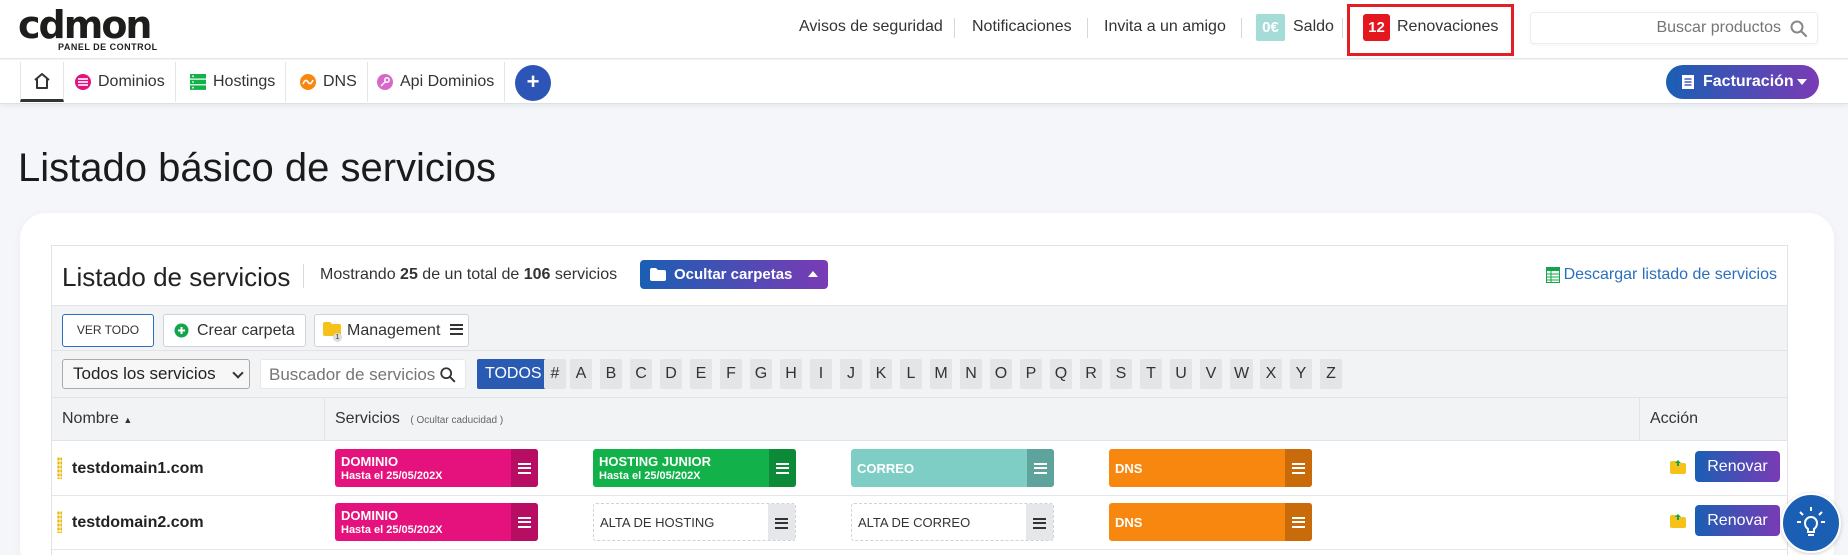 Image resolution: width=1848 pixels, height=555 pixels. I want to click on letter-filter-y: Y, so click(1301, 374).